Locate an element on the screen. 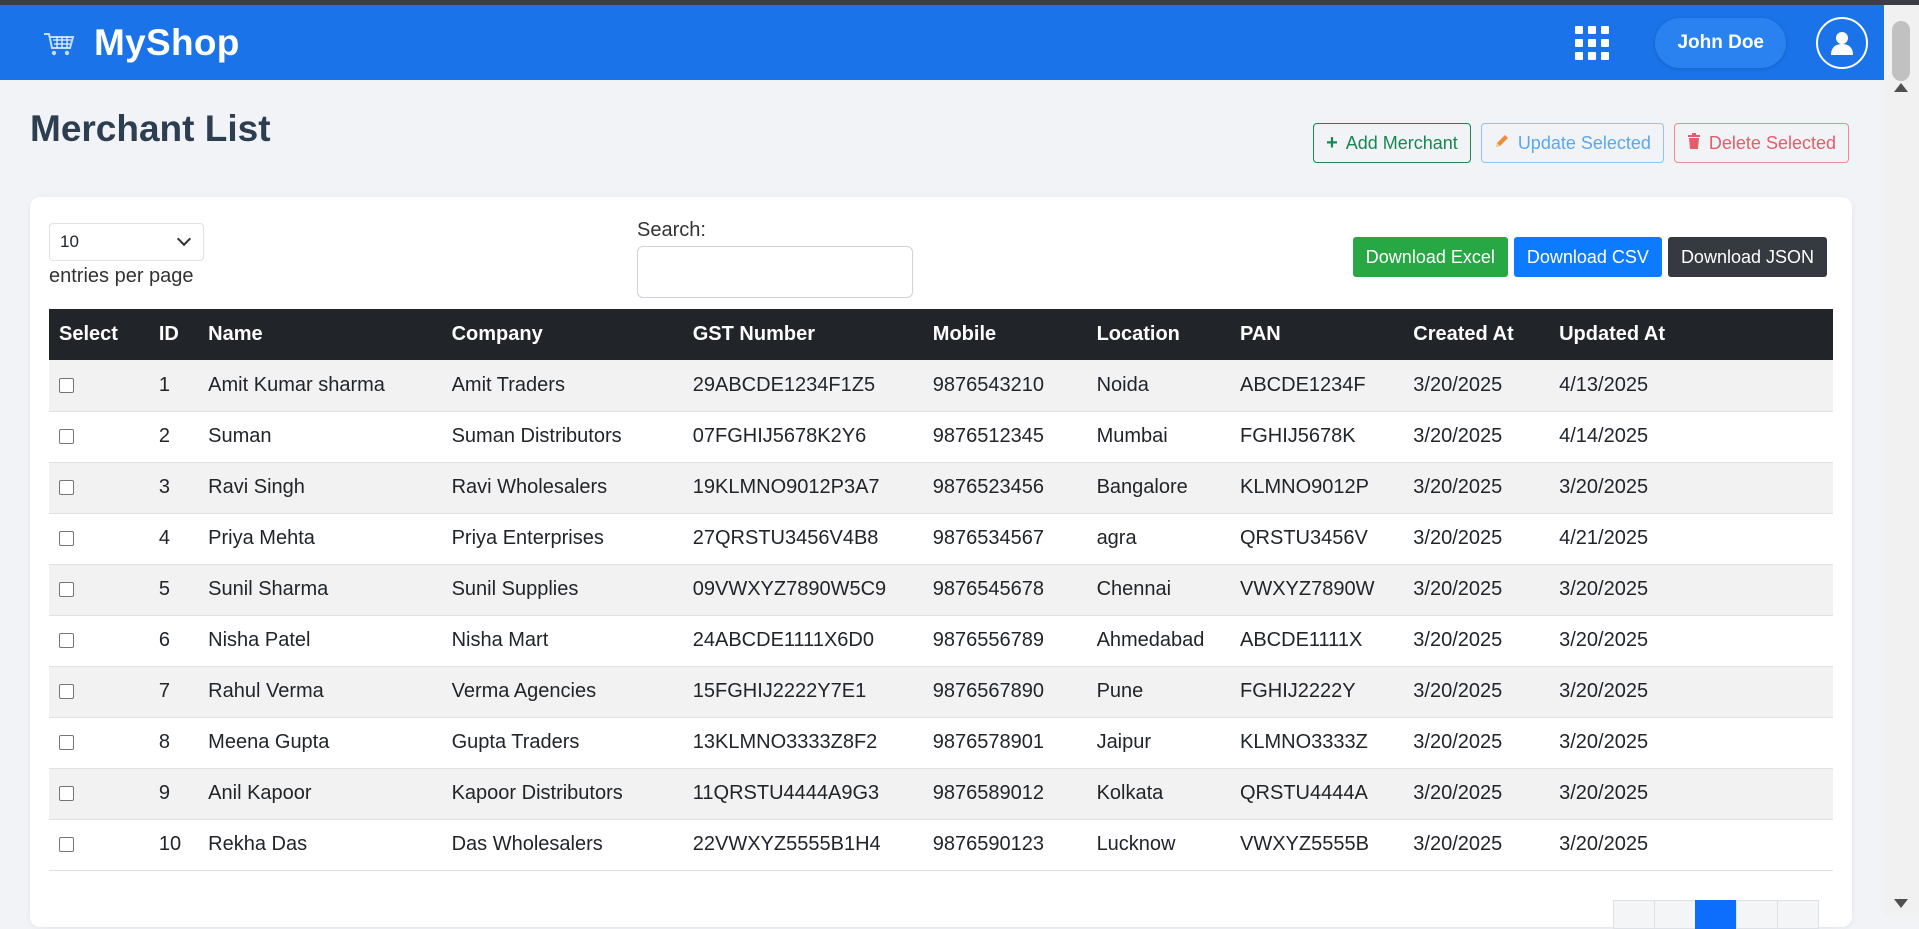 The width and height of the screenshot is (1919, 929). cell-location: Noida is located at coordinates (1122, 384).